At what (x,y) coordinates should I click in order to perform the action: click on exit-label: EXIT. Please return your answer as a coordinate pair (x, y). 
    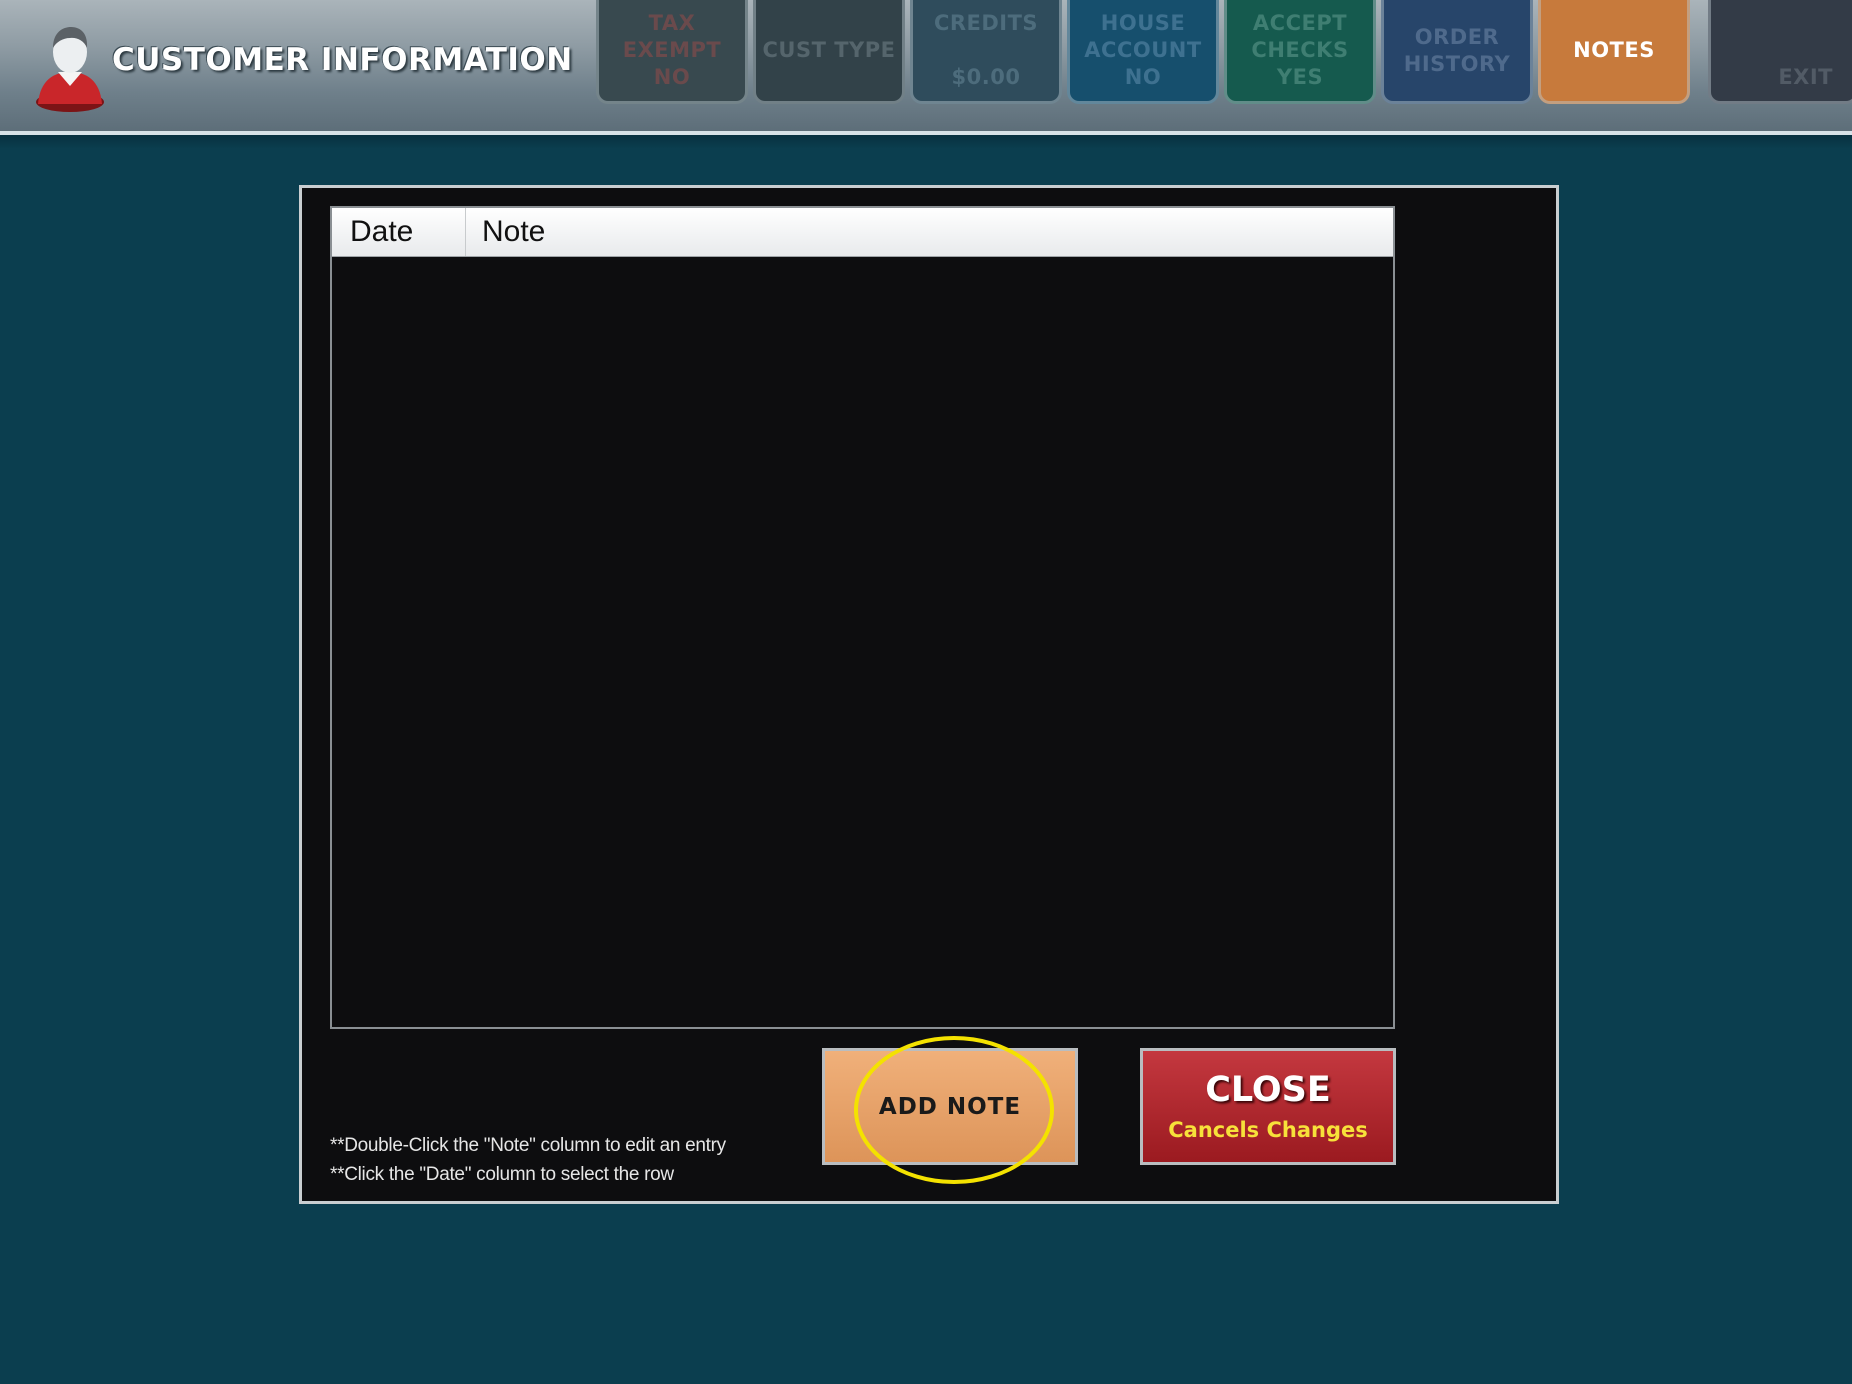
    Looking at the image, I should click on (1805, 77).